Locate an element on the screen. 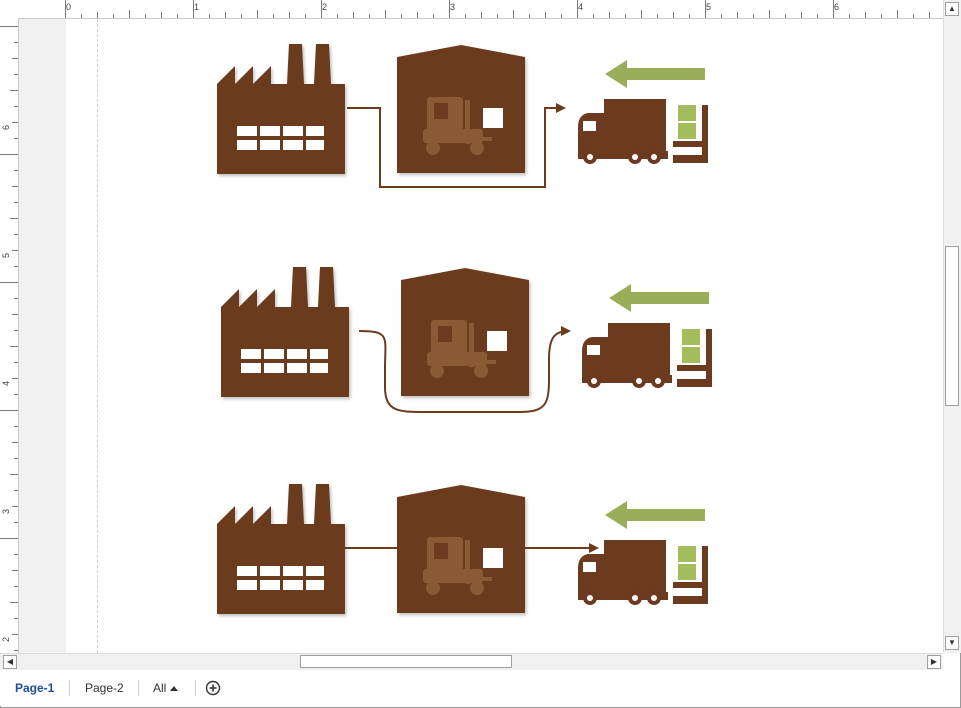  vertical-ruler-ticks: 6 5 4 3 2 is located at coordinates (9, 338).